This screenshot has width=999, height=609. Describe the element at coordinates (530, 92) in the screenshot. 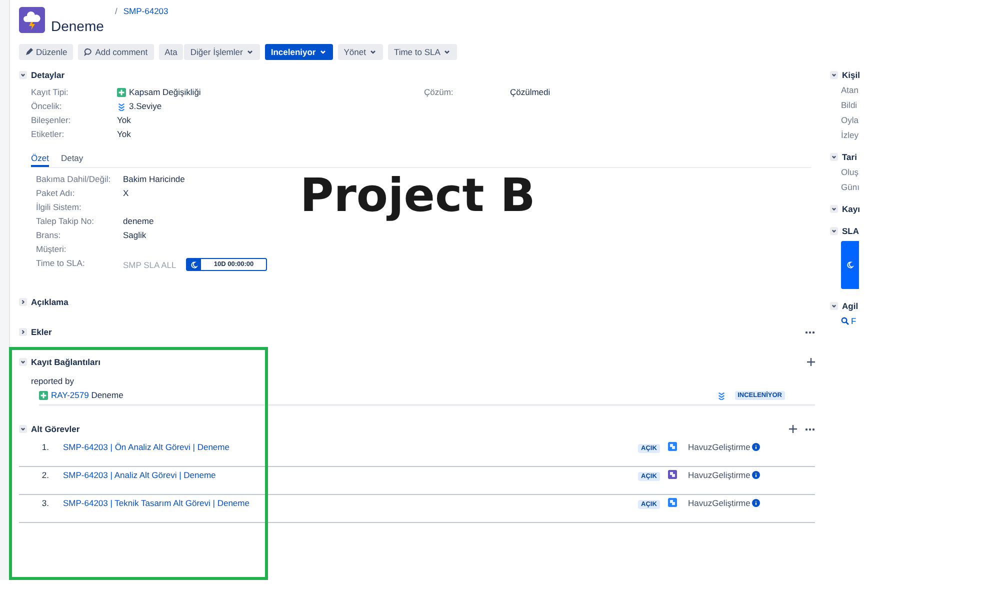

I see `field-value: Çözülmedi` at that location.